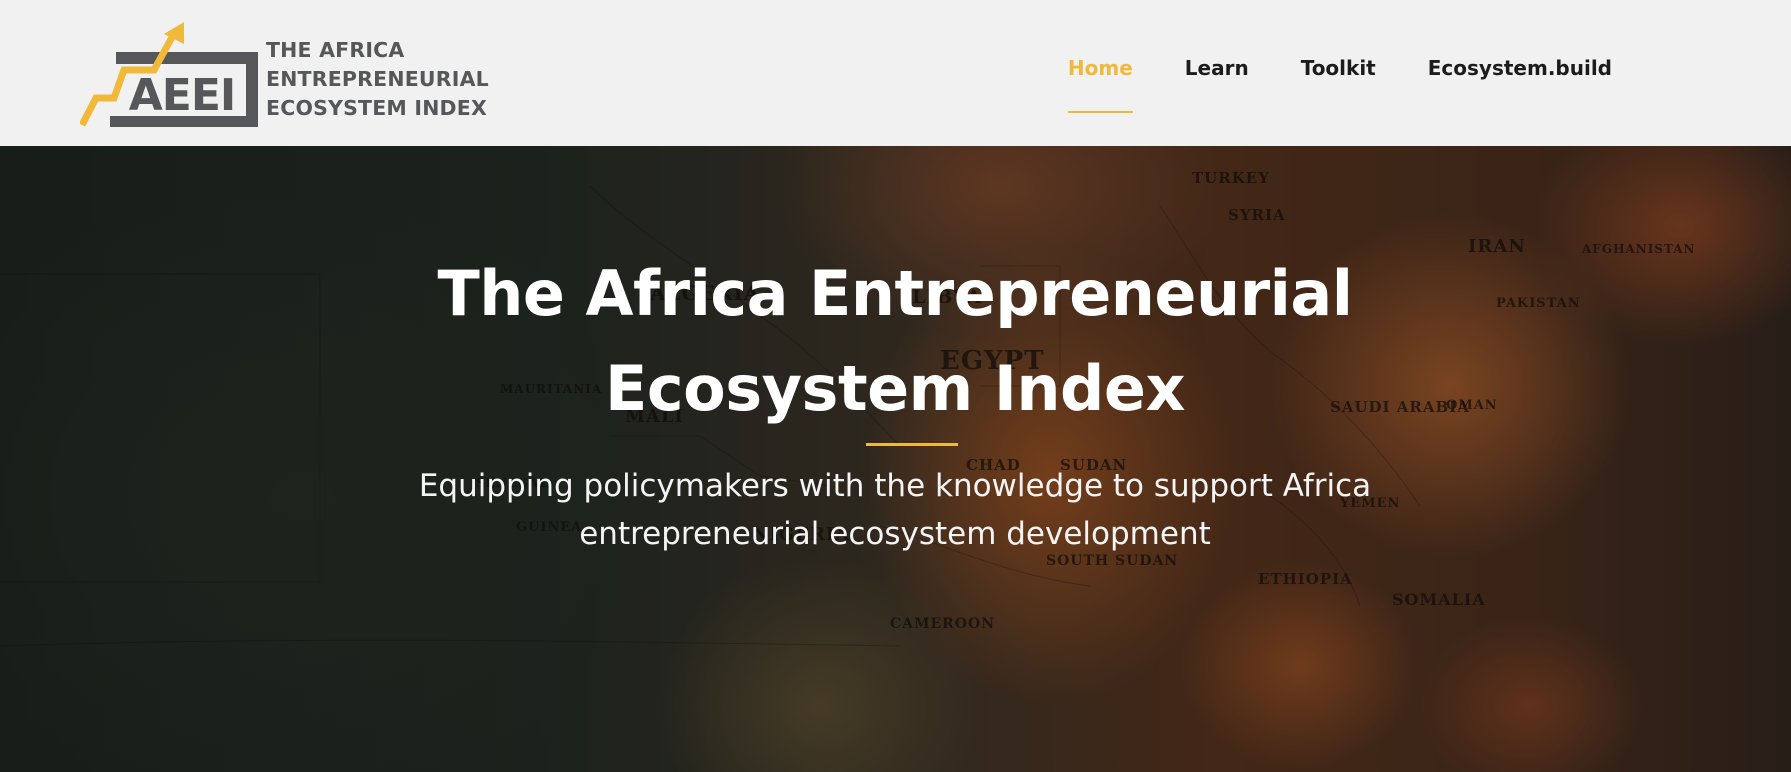 The height and width of the screenshot is (772, 1791). Describe the element at coordinates (1338, 68) in the screenshot. I see `nav-toolkit: Toolkit` at that location.